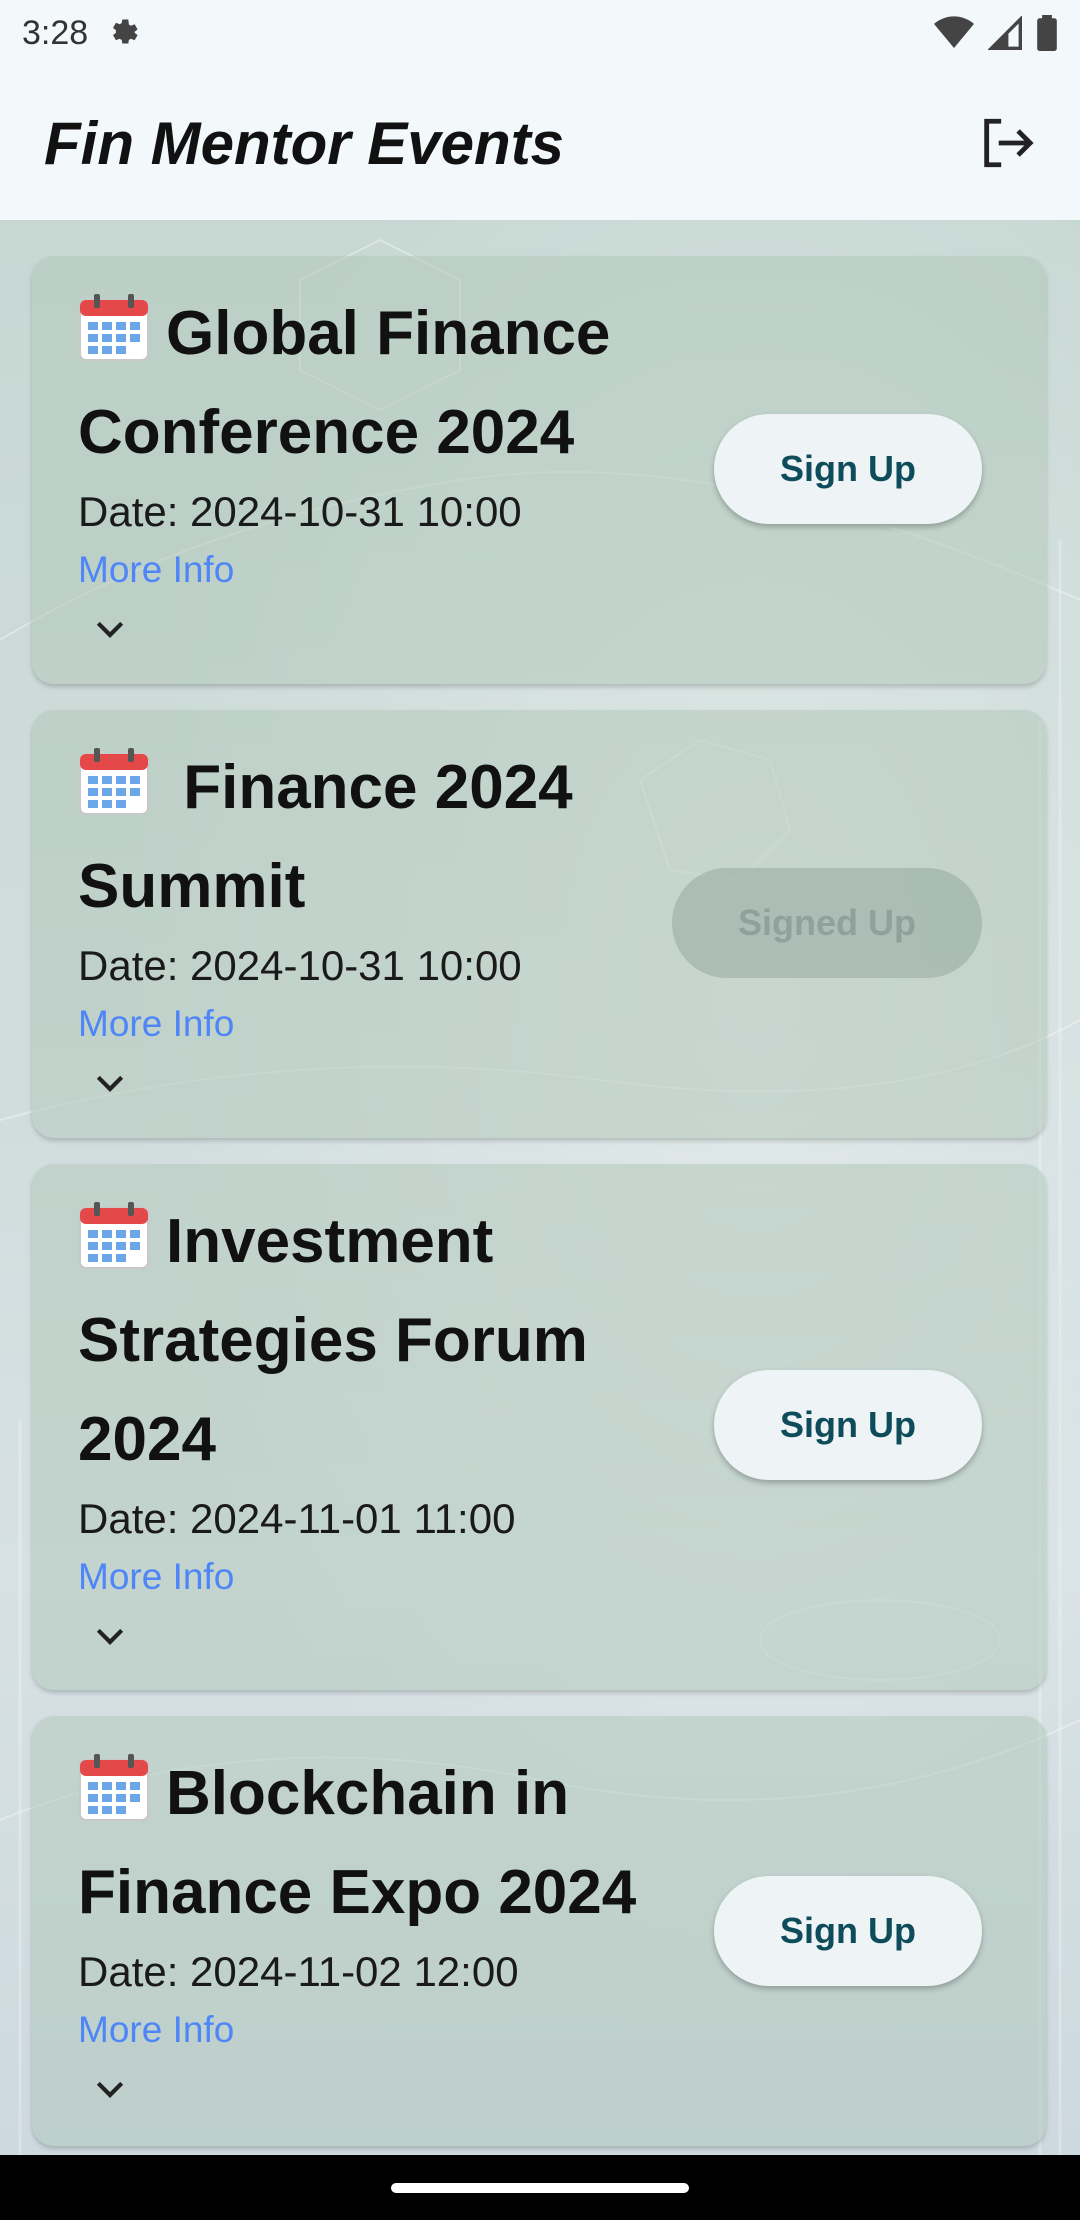 This screenshot has height=2220, width=1080. I want to click on cell-signal-icon, so click(1005, 33).